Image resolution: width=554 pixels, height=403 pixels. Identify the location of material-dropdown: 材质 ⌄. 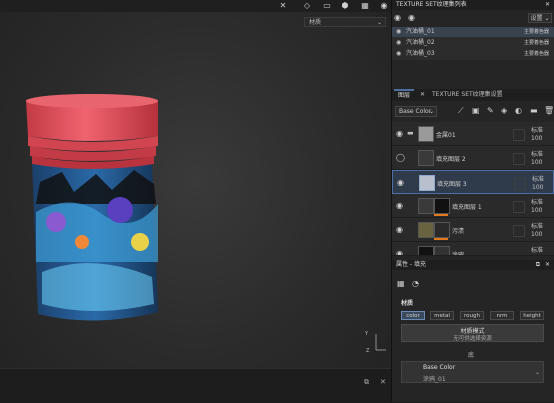
(345, 22).